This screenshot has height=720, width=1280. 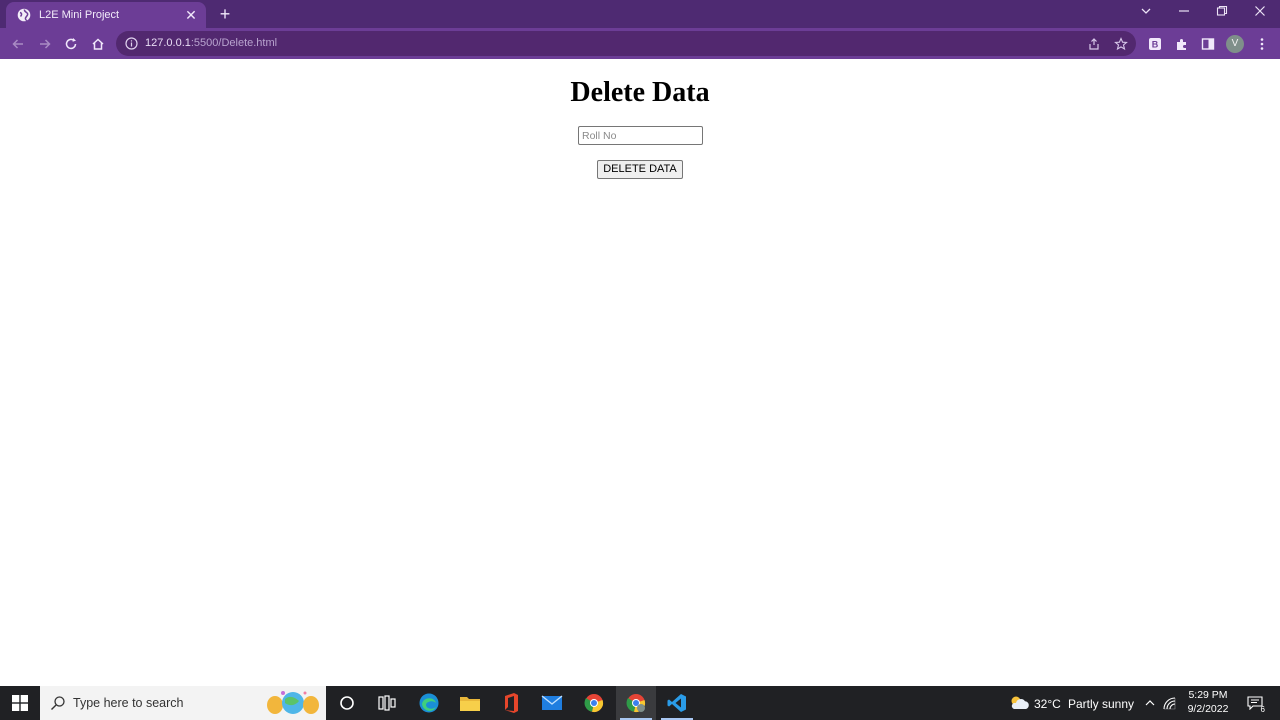 What do you see at coordinates (347, 703) in the screenshot?
I see `cortana-icon` at bounding box center [347, 703].